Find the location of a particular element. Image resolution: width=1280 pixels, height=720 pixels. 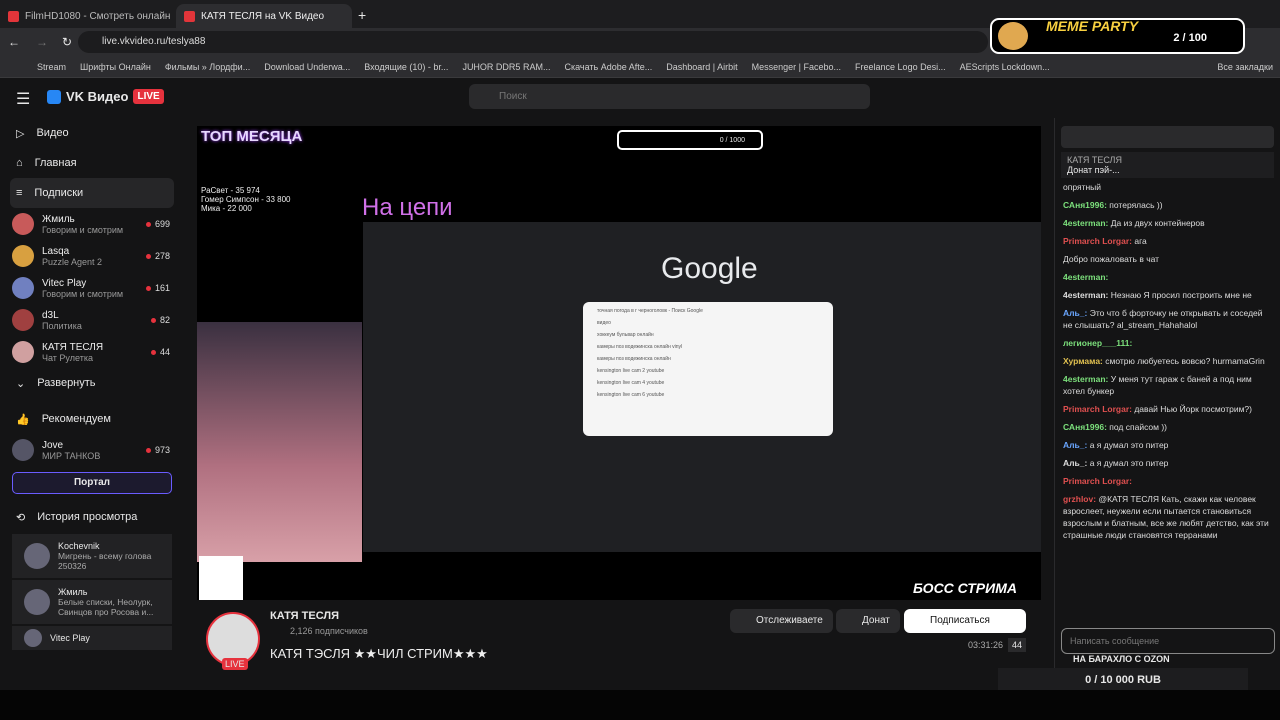

chat-message: САня1996: под спайсом )) is located at coordinates (1115, 427).